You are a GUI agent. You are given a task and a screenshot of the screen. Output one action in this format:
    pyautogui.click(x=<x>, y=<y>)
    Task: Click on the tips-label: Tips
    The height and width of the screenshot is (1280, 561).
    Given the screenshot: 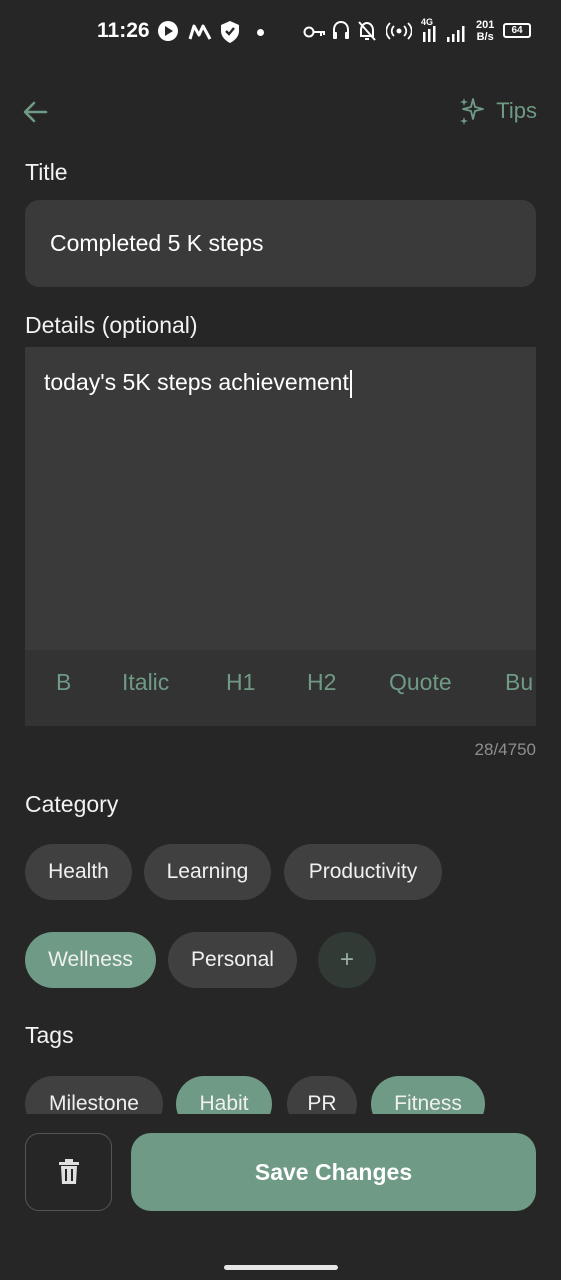 What is the action you would take?
    pyautogui.click(x=516, y=110)
    